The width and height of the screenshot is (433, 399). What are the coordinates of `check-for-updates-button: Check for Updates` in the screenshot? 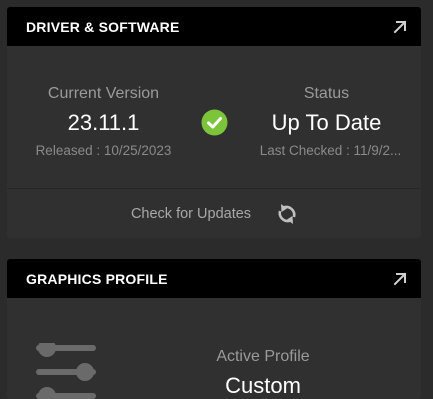 It's located at (214, 213).